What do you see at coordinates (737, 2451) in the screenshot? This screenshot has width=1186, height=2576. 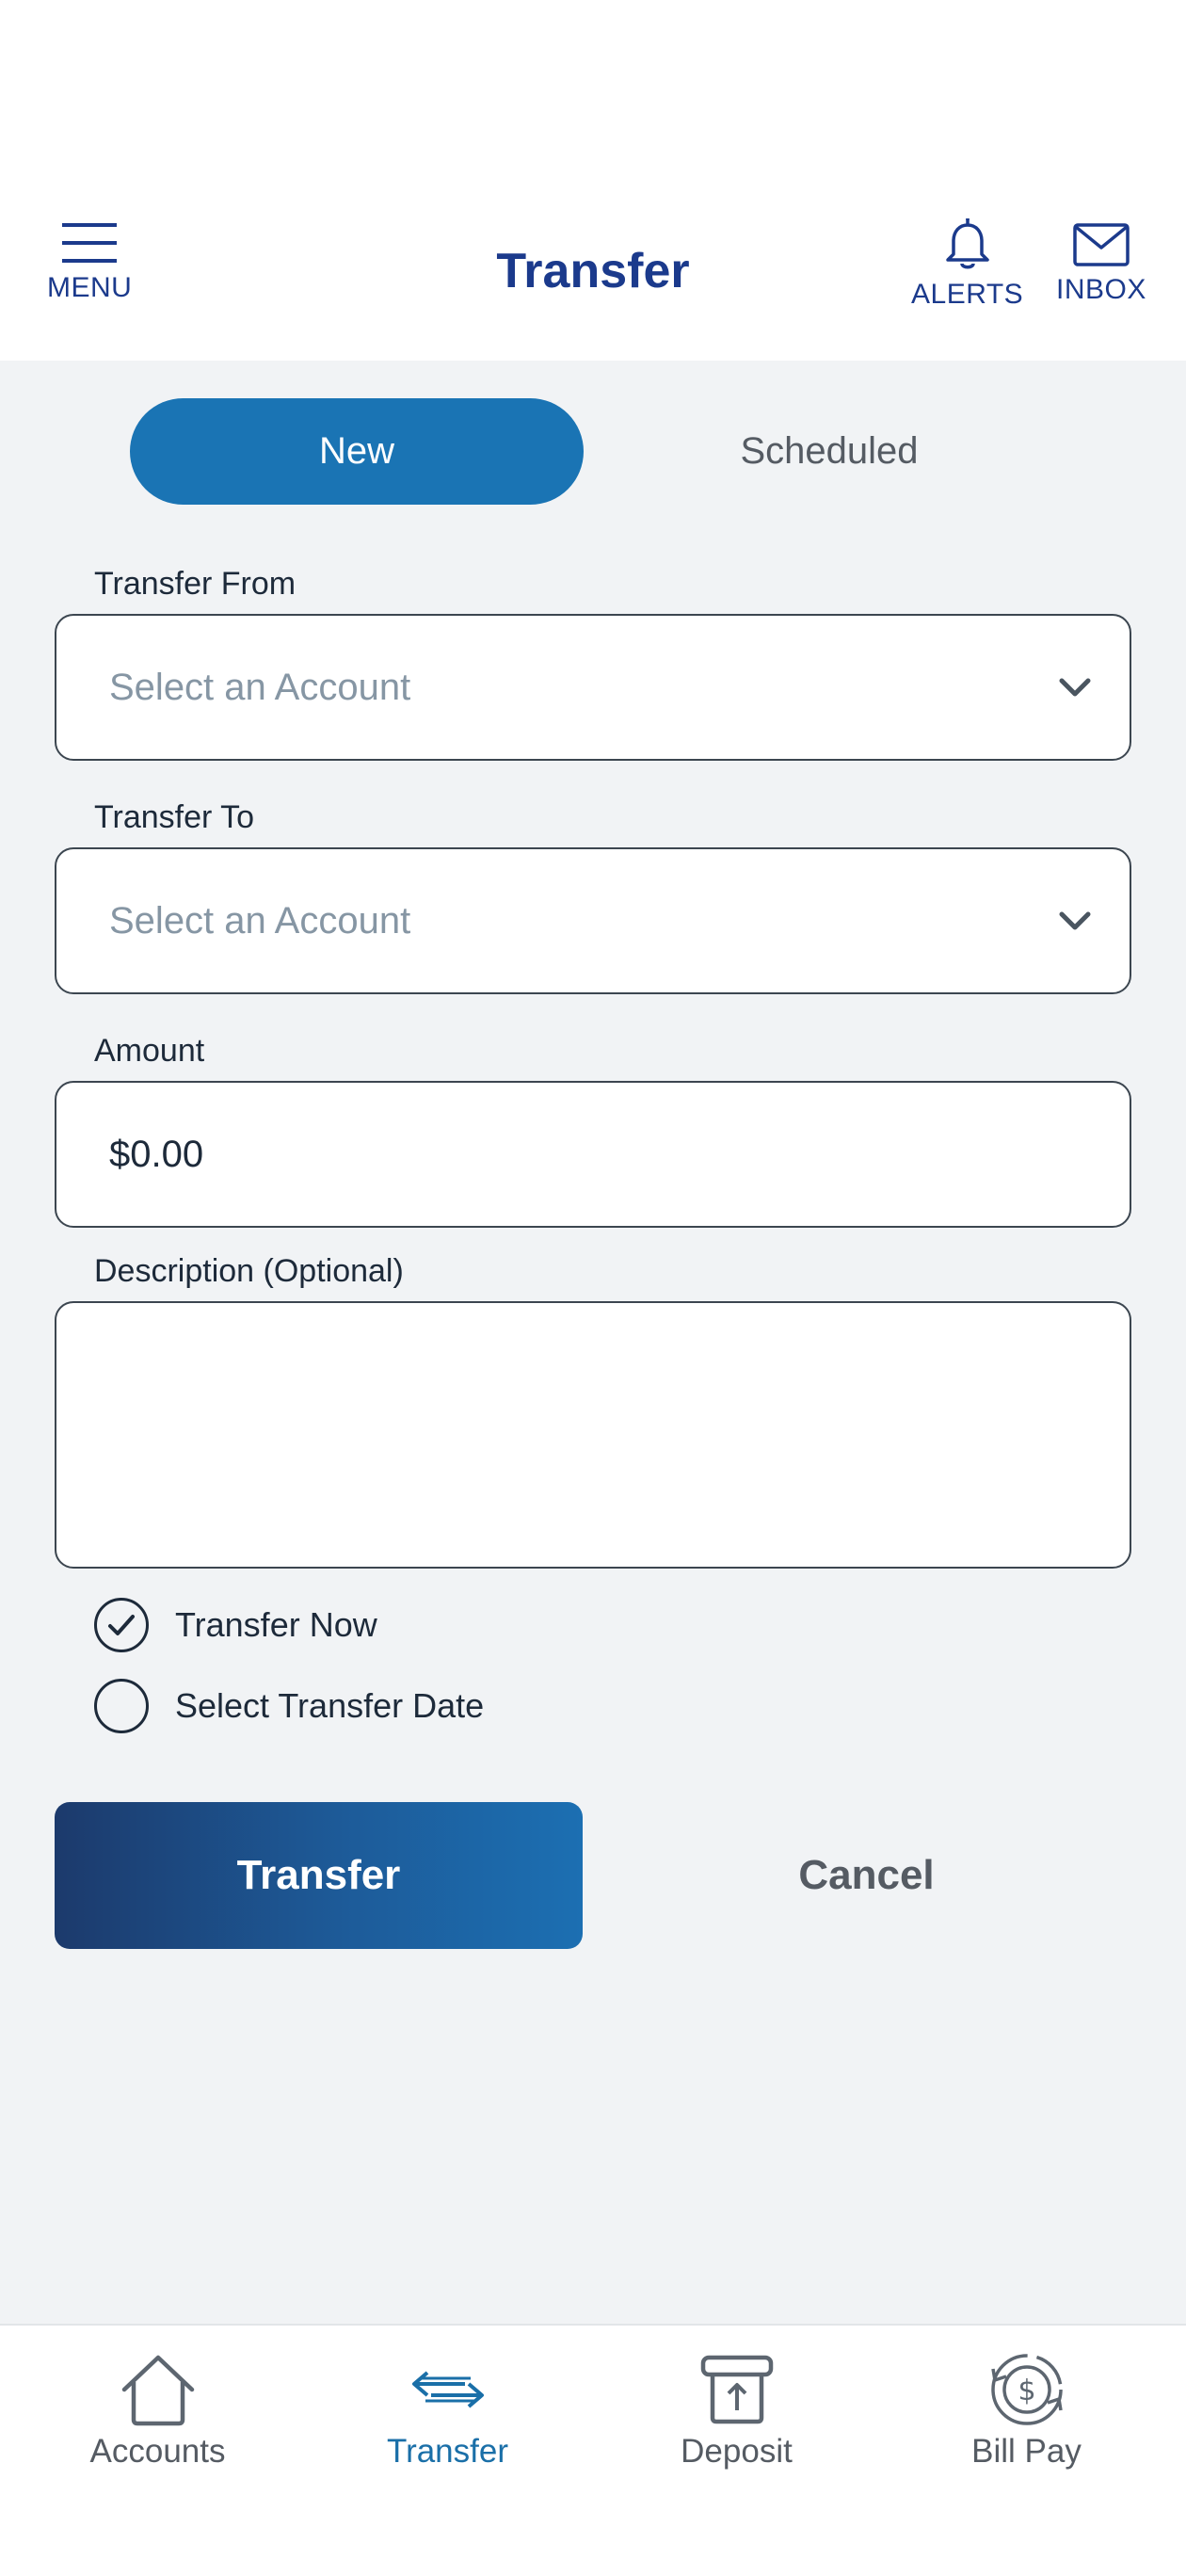 I see `tab-deposit-label: Deposit` at bounding box center [737, 2451].